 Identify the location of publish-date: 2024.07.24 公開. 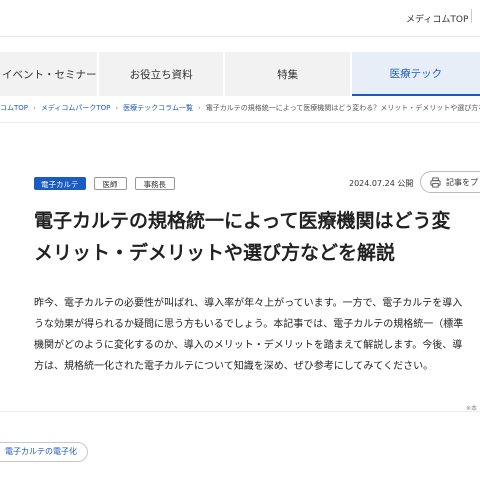
(381, 183).